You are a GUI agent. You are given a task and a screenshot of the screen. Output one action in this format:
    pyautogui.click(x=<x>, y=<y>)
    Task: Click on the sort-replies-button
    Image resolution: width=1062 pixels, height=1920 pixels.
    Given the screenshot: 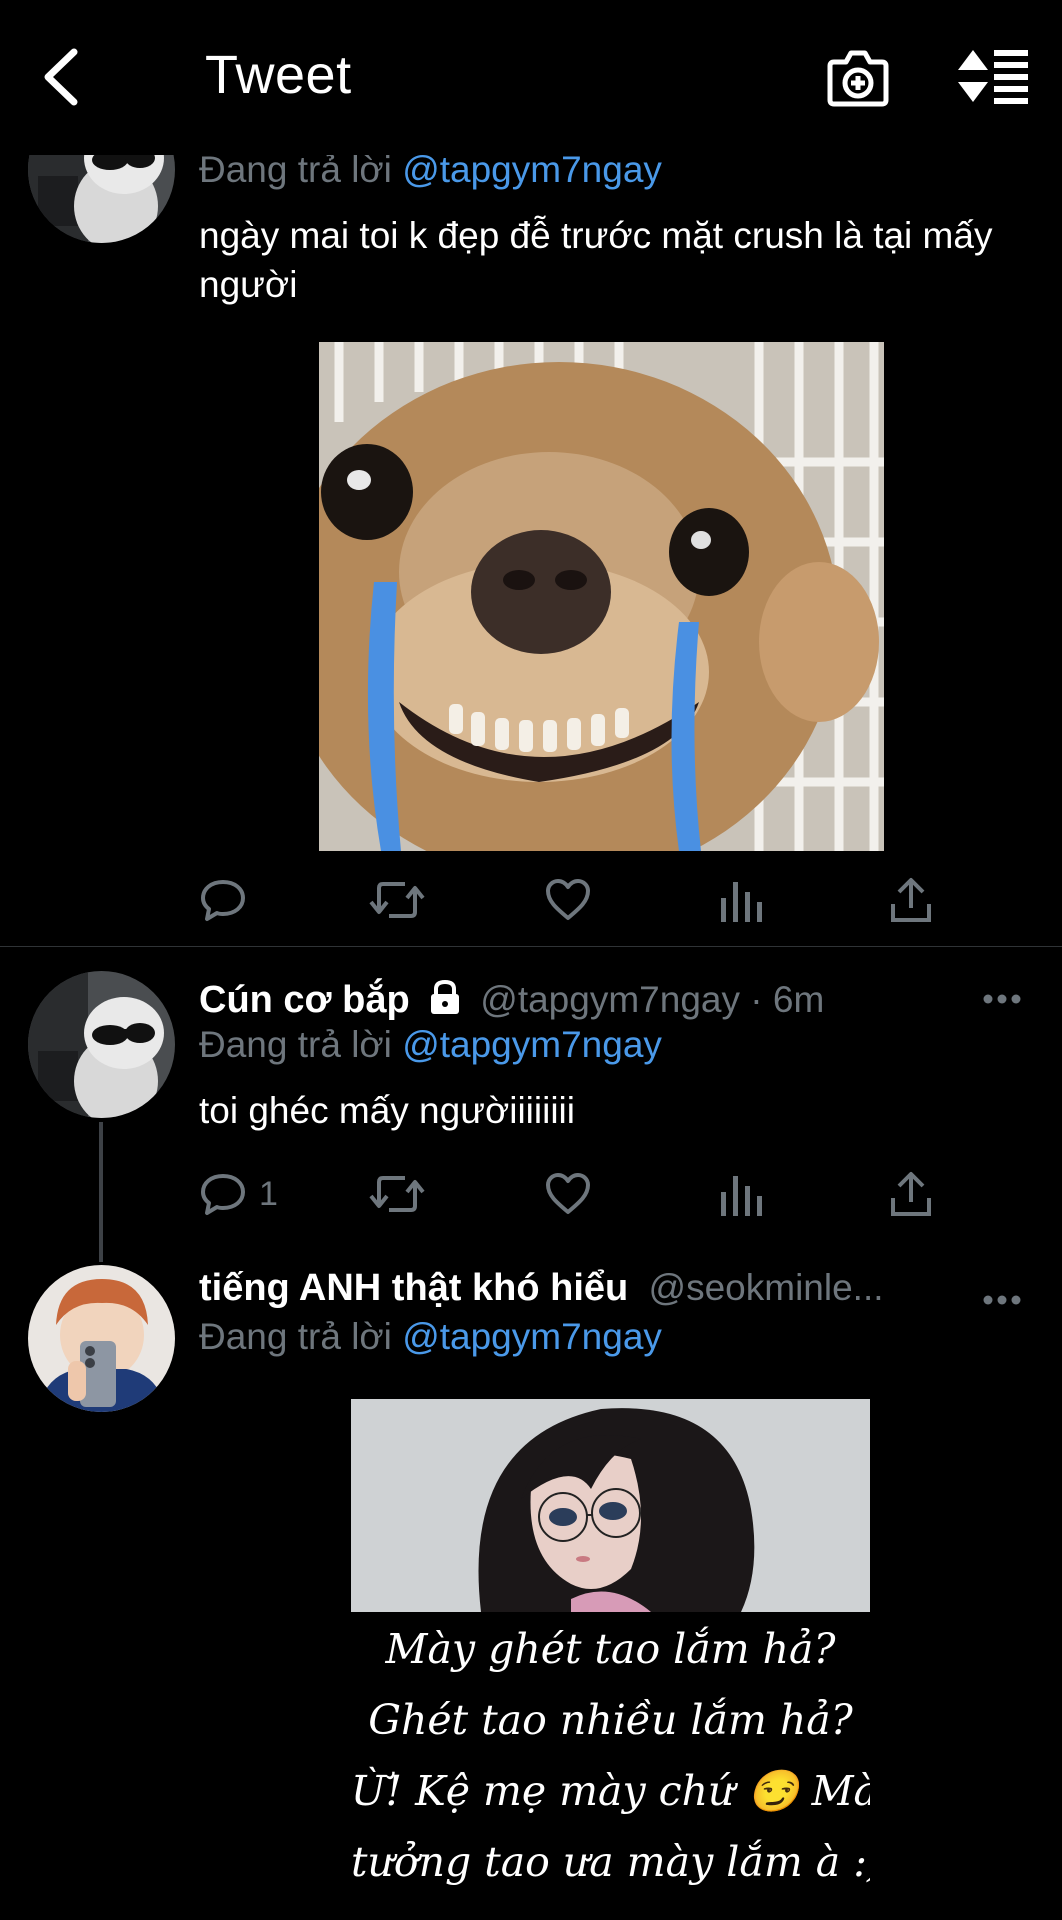 What is the action you would take?
    pyautogui.click(x=994, y=76)
    